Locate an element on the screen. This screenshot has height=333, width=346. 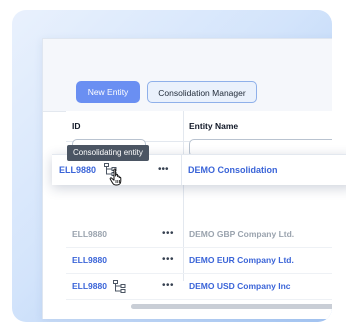
horizontal-scrollbar is located at coordinates (231, 306).